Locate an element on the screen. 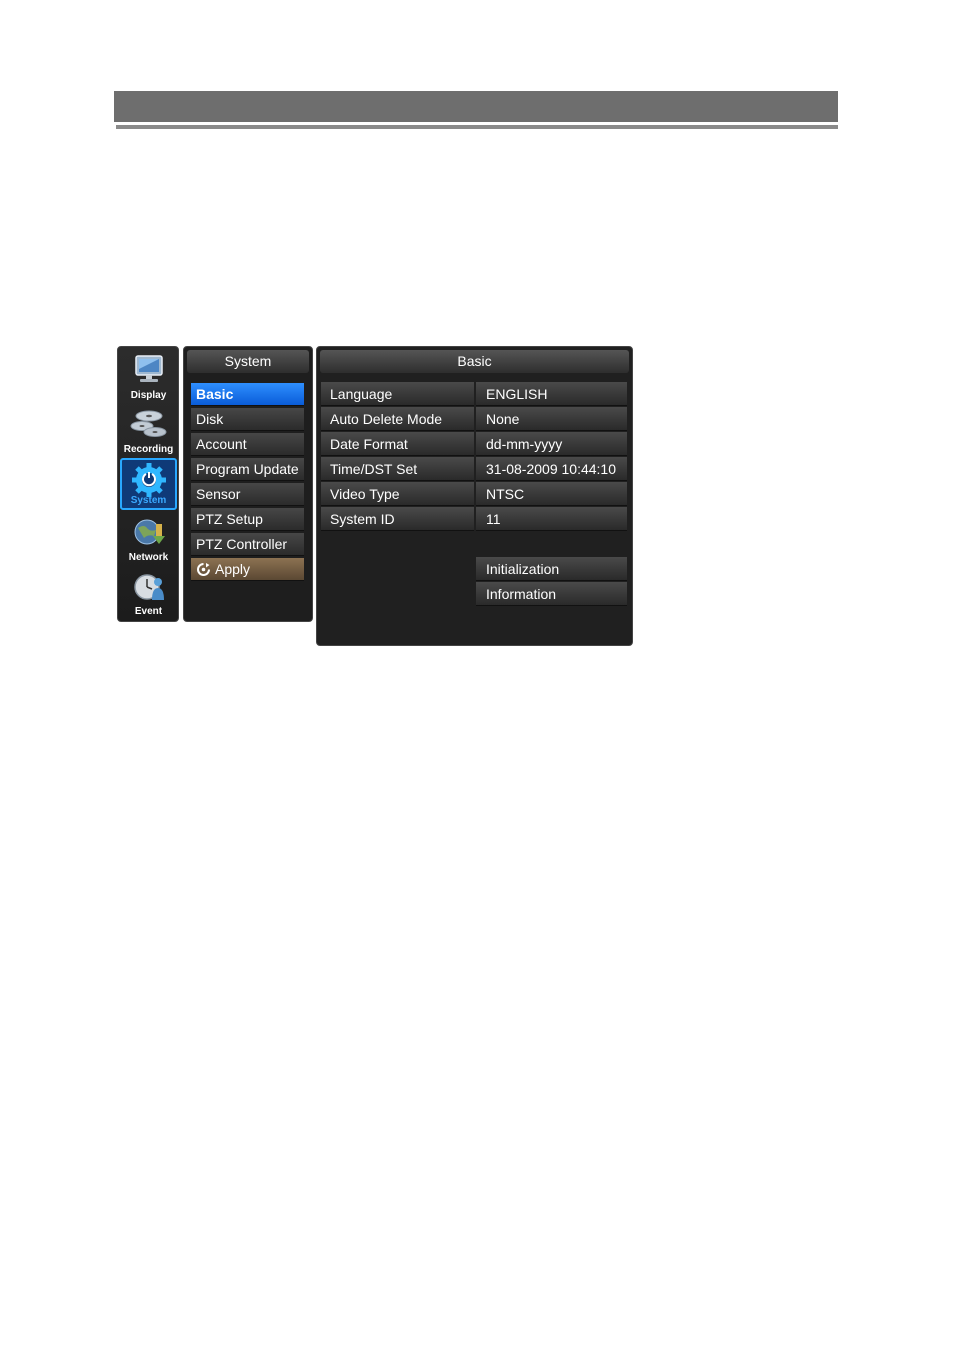 The image size is (954, 1350). category-label: Event is located at coordinates (148, 611).